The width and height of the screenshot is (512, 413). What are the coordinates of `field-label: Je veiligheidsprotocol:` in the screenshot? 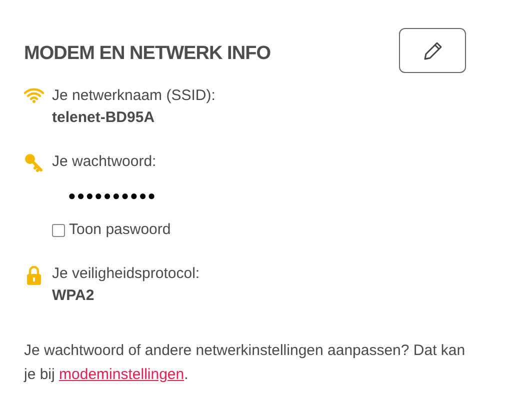 It's located at (126, 274).